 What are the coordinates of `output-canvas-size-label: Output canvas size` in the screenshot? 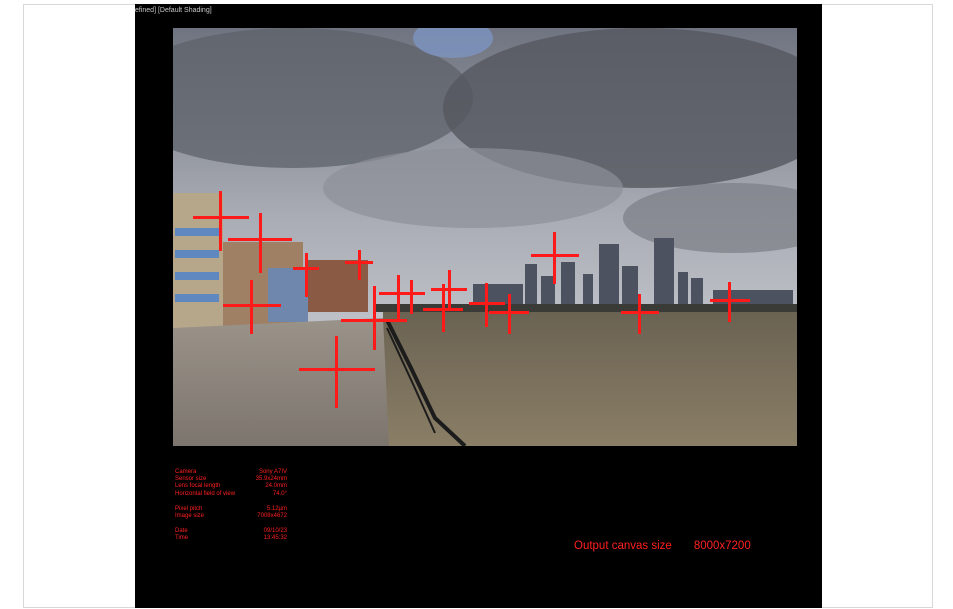 It's located at (623, 546).